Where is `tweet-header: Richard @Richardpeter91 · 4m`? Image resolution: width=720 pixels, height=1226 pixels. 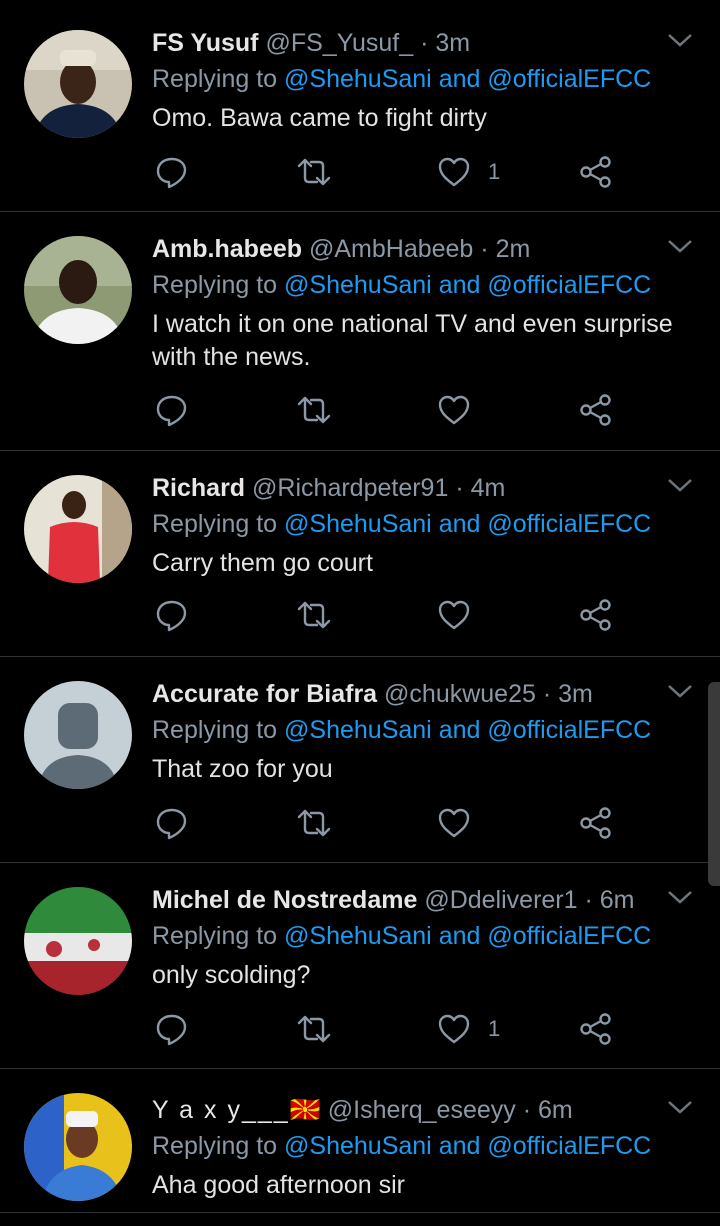
tweet-header: Richard @Richardpeter91 · 4m is located at coordinates (328, 488).